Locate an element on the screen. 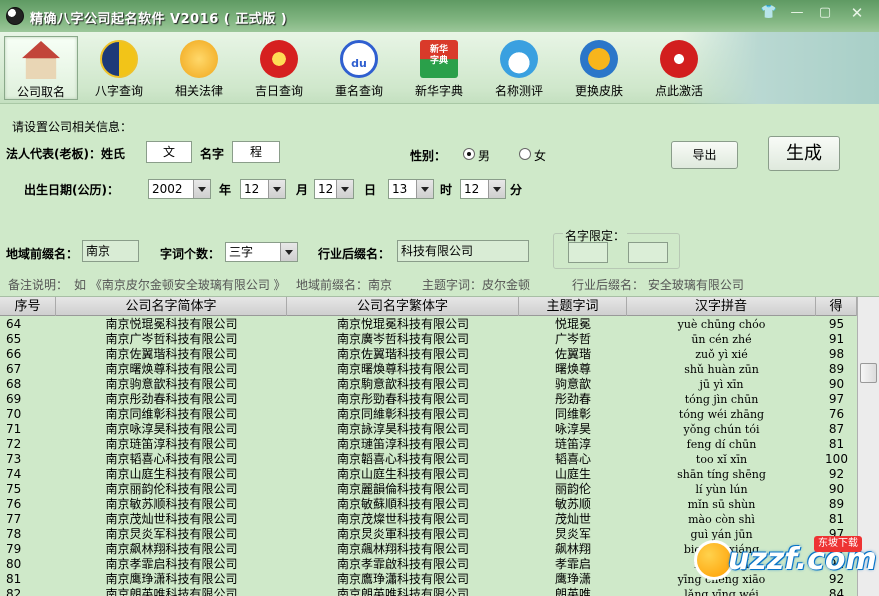 This screenshot has width=879, height=596. hour-select: 13 is located at coordinates (411, 189).